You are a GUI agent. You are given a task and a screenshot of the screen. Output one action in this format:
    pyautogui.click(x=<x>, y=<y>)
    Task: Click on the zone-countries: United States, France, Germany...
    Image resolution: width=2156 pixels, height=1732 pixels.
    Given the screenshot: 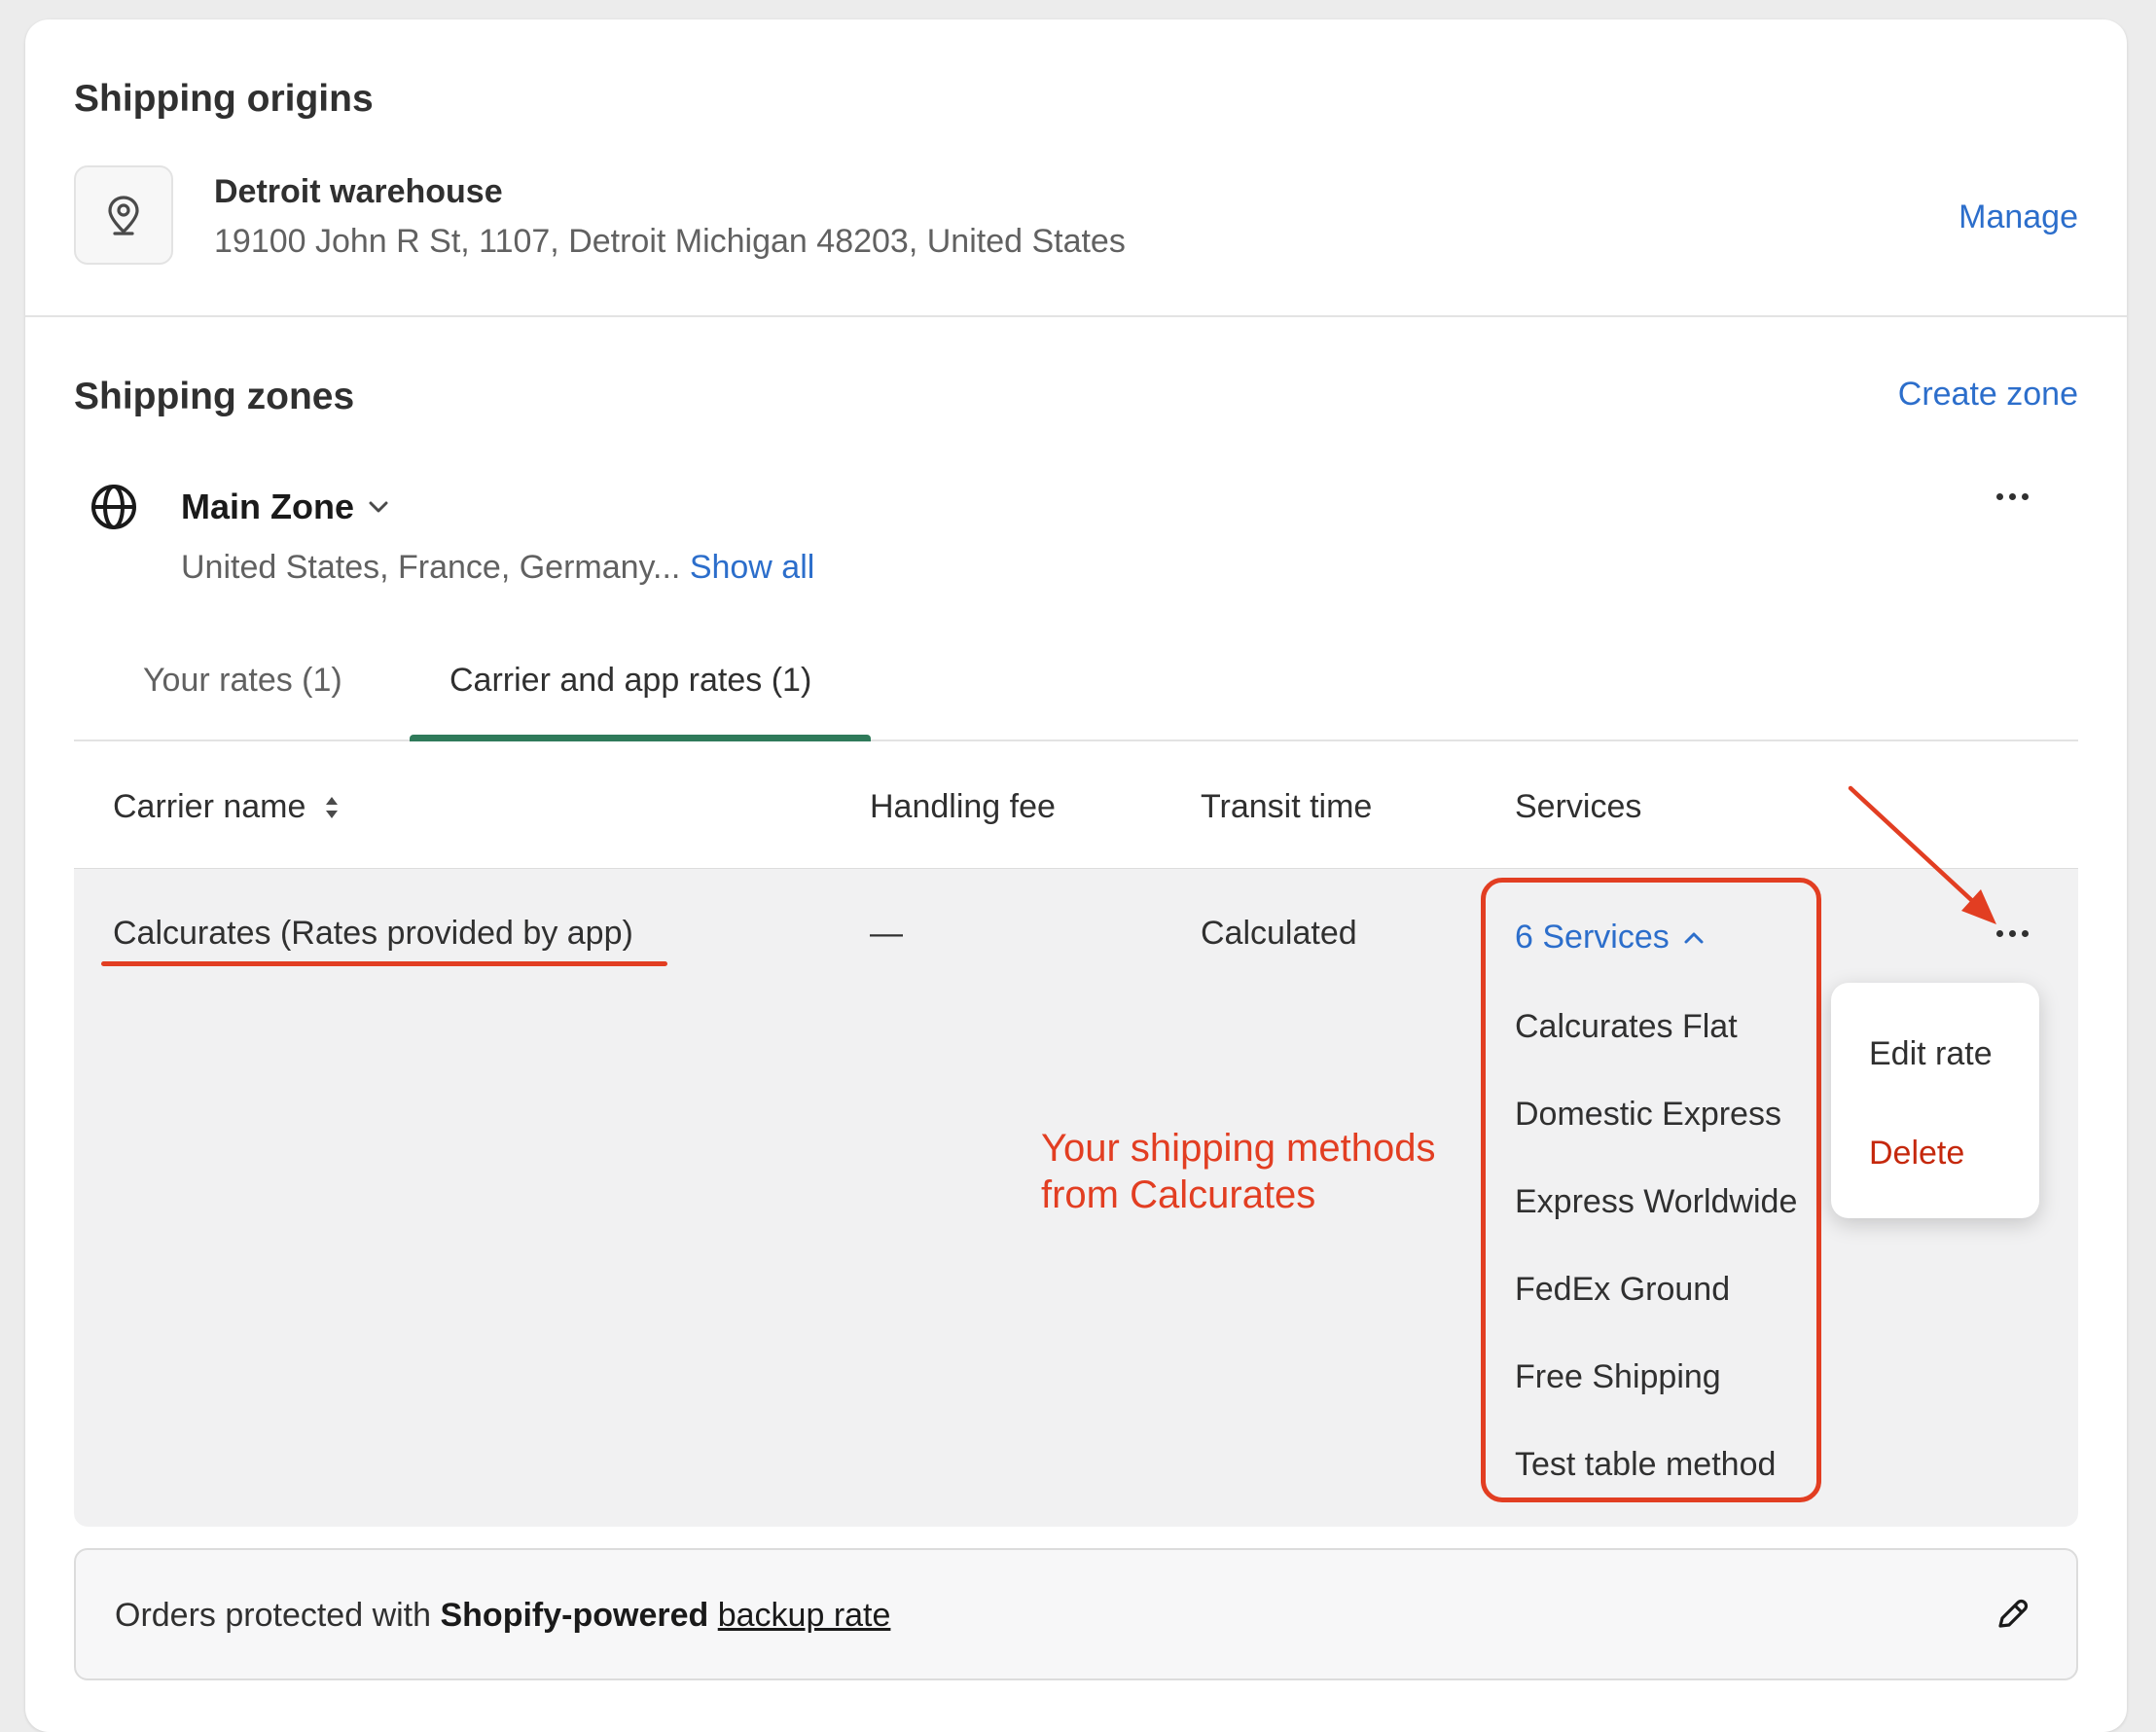 What is the action you would take?
    pyautogui.click(x=431, y=567)
    